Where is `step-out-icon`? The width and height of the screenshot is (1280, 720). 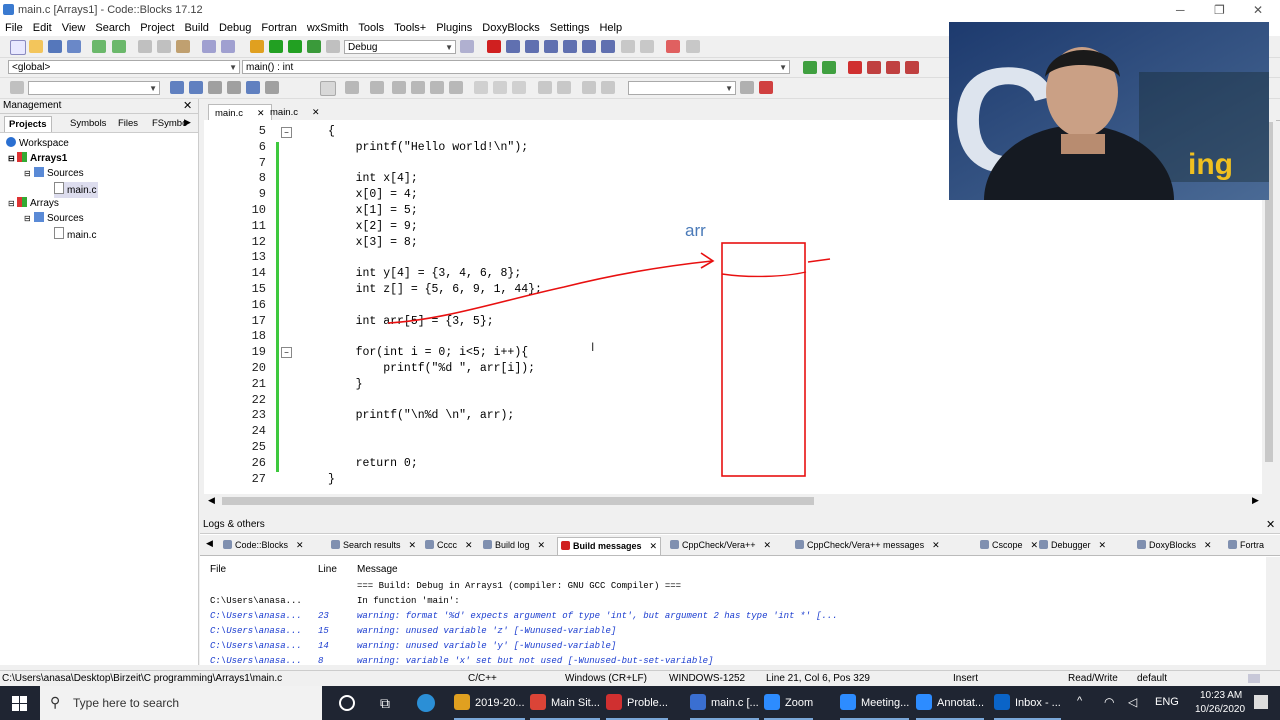
step-out-icon is located at coordinates (570, 46).